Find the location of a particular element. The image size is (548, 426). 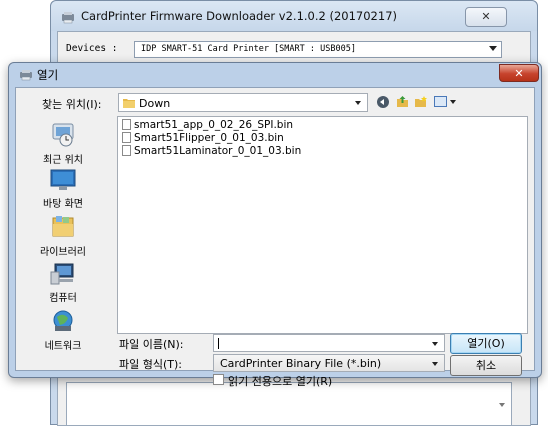

file-item: smart51_app_0_02_26_SPI.bin is located at coordinates (207, 125).